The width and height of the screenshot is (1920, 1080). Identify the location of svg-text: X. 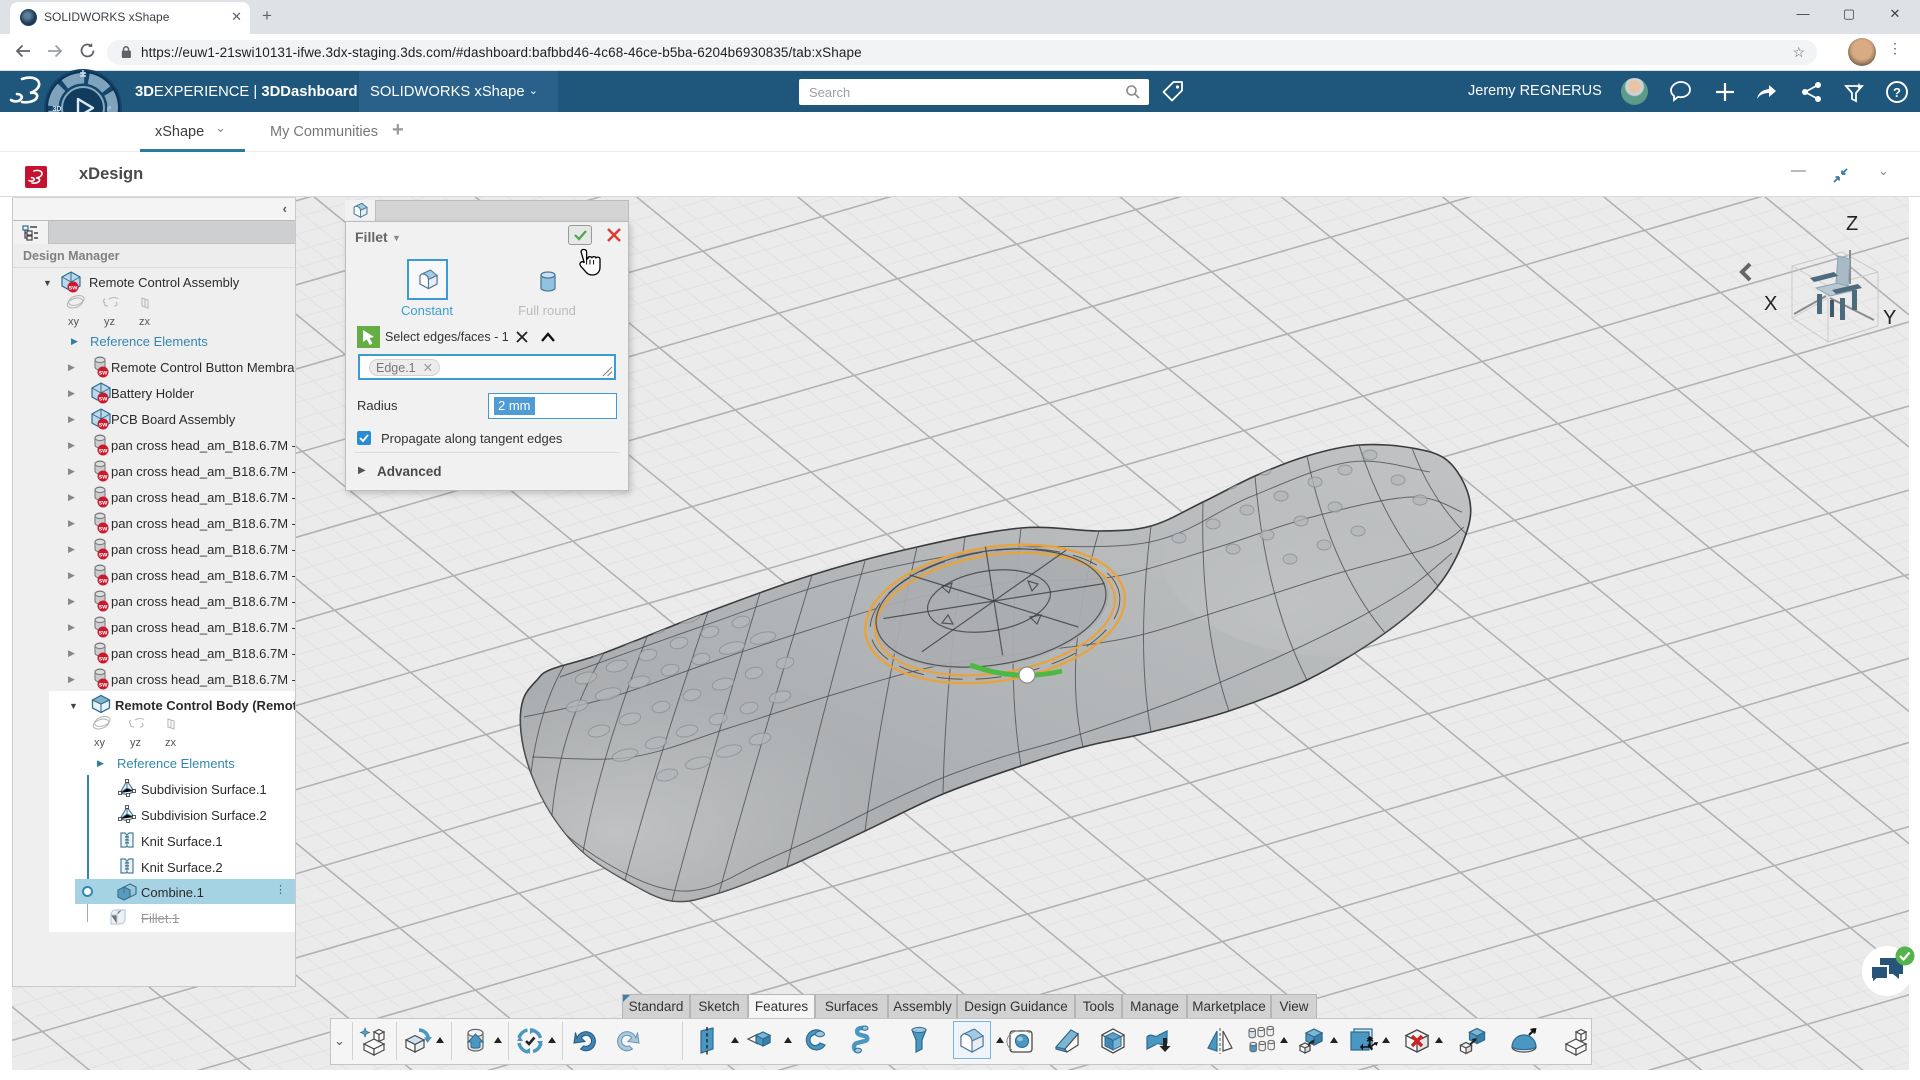
(1770, 304).